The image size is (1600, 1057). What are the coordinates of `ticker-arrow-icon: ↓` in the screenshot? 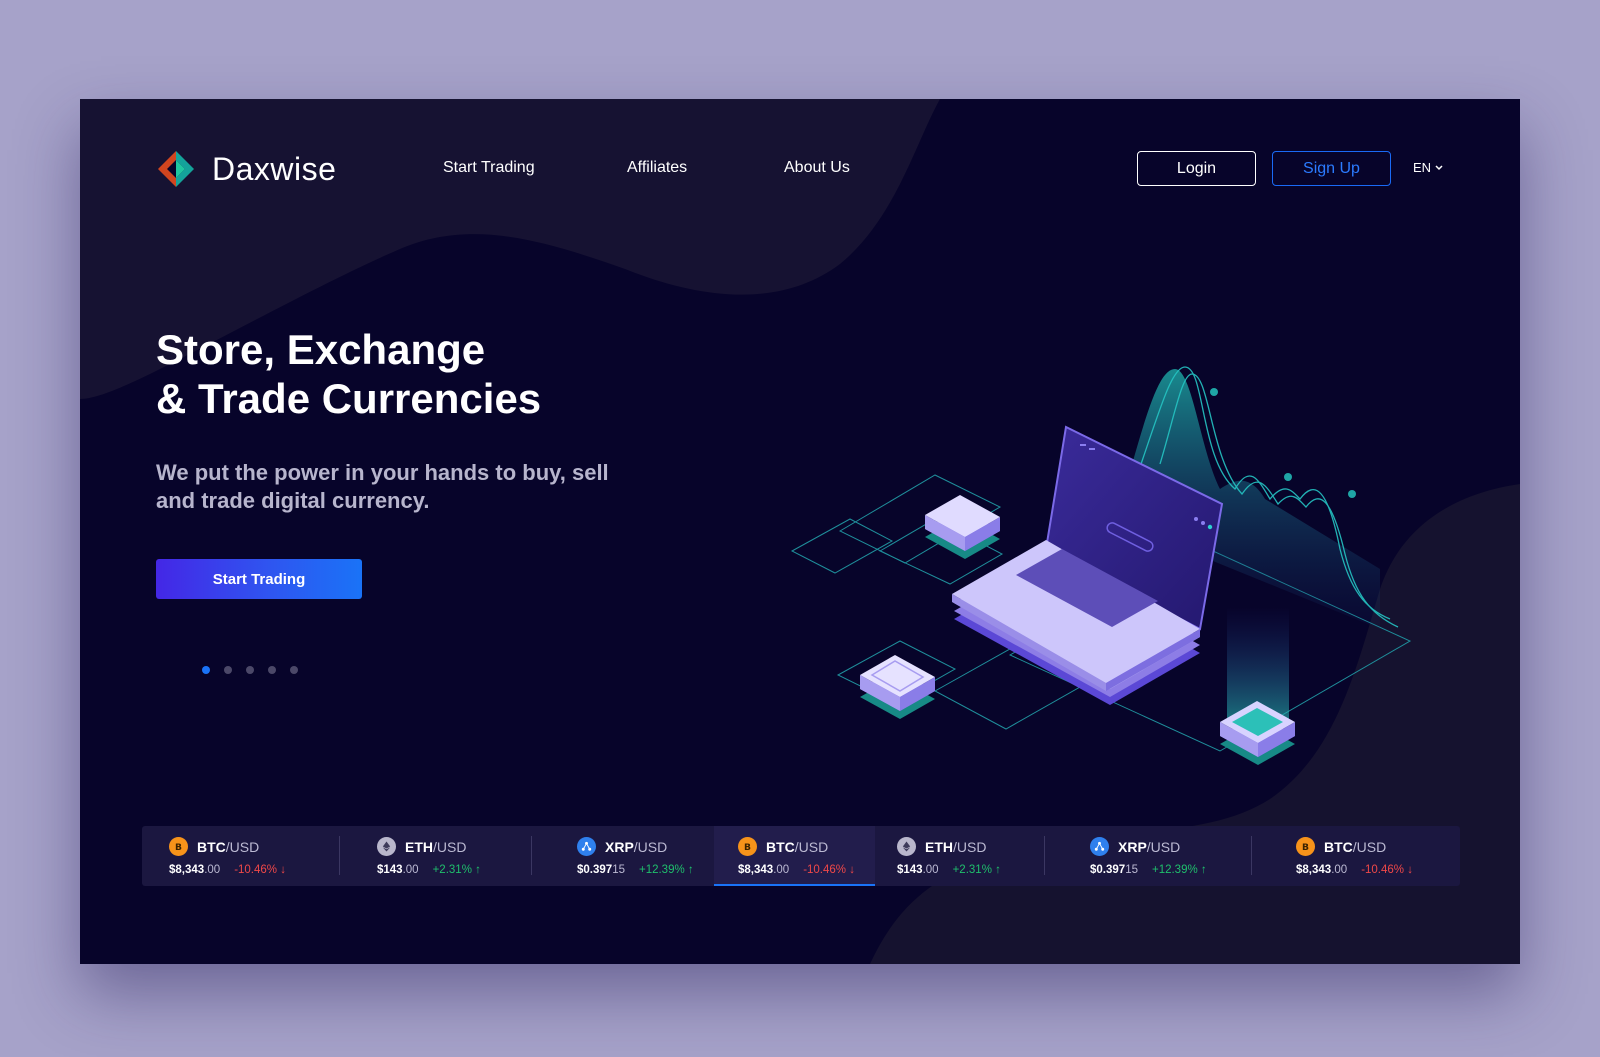 It's located at (852, 870).